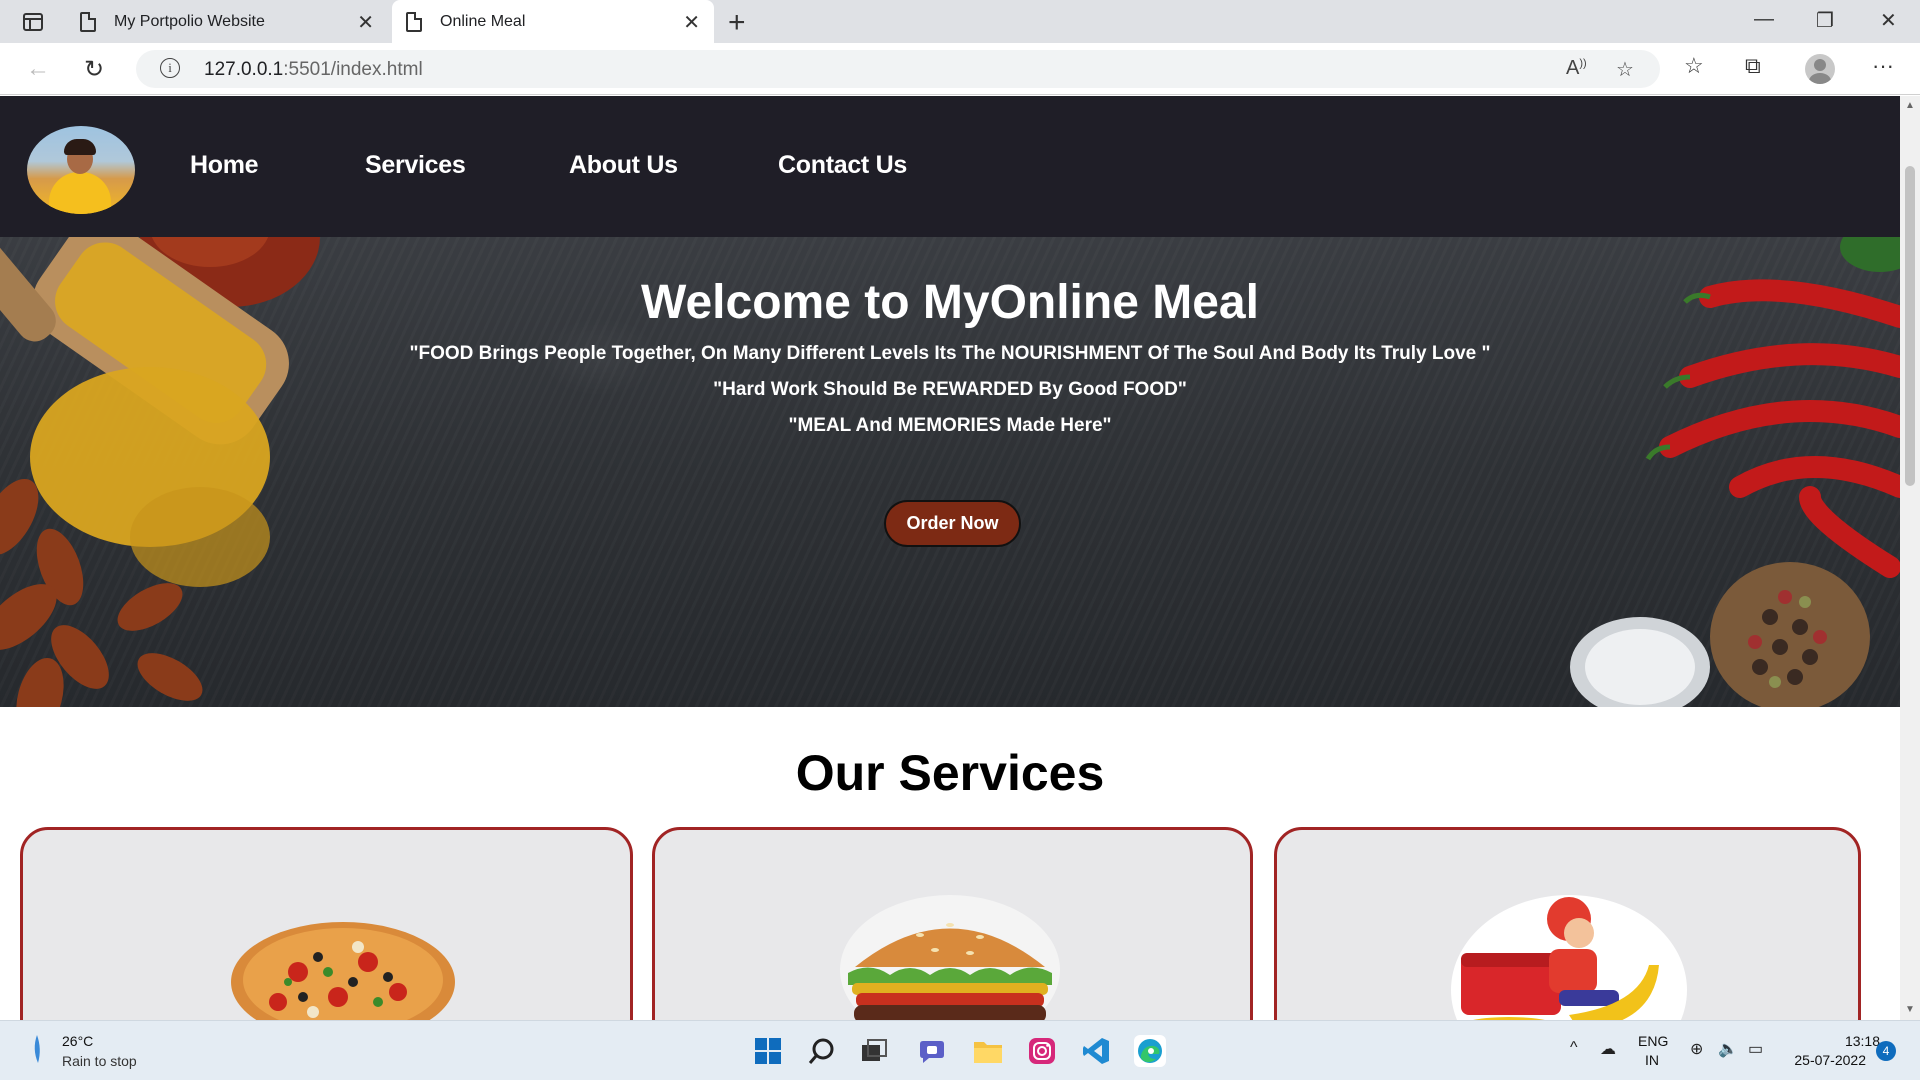 Image resolution: width=1920 pixels, height=1080 pixels. I want to click on battery-icon: ▭, so click(1755, 1049).